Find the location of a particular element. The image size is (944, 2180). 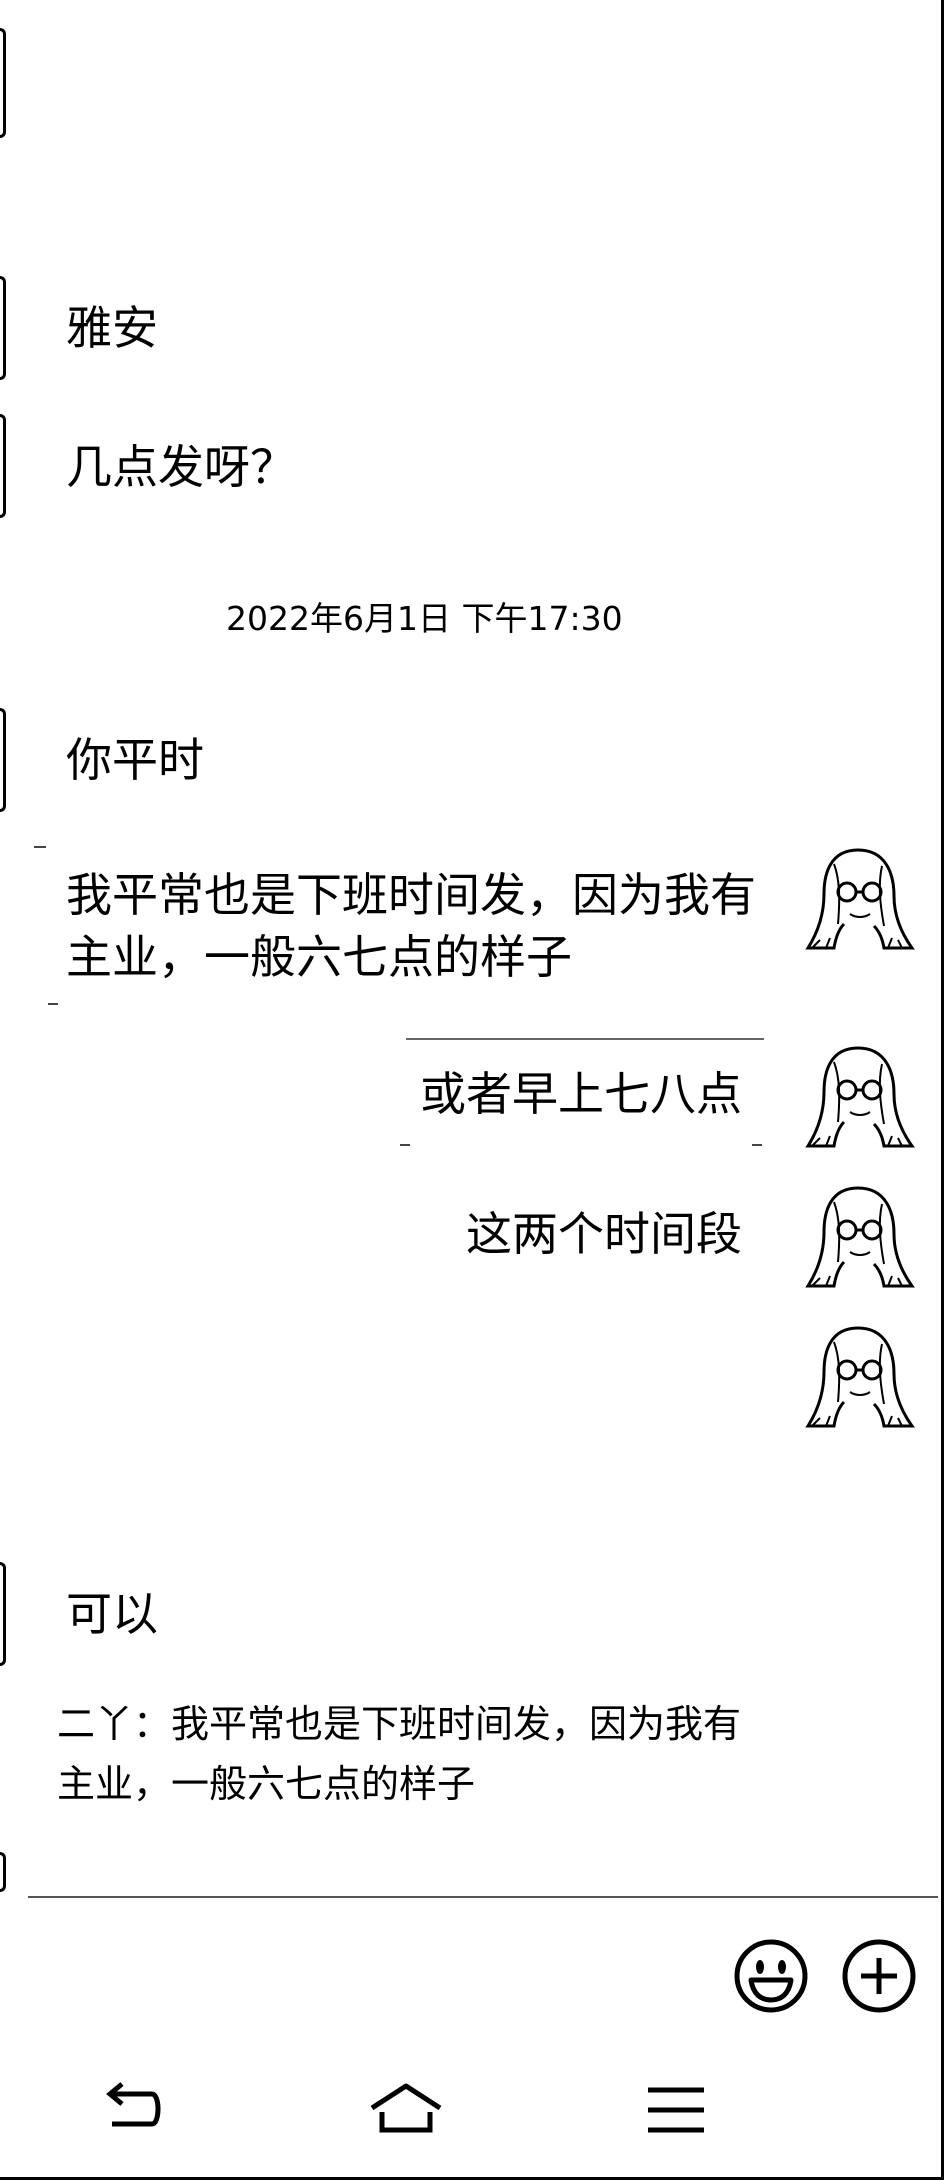

message-outgoing: 或者早上七八点 is located at coordinates (532, 1094).